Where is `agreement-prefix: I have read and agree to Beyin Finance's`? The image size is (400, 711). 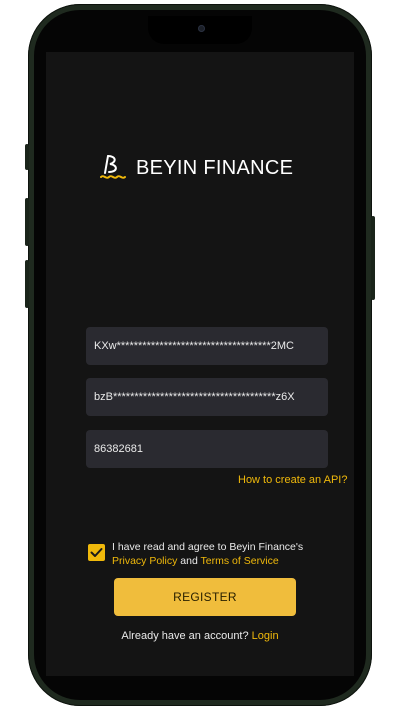
agreement-prefix: I have read and agree to Beyin Finance's is located at coordinates (208, 547).